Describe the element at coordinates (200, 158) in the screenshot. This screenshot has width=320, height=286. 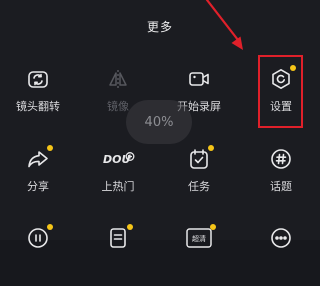
I see `task-calendar-icon` at that location.